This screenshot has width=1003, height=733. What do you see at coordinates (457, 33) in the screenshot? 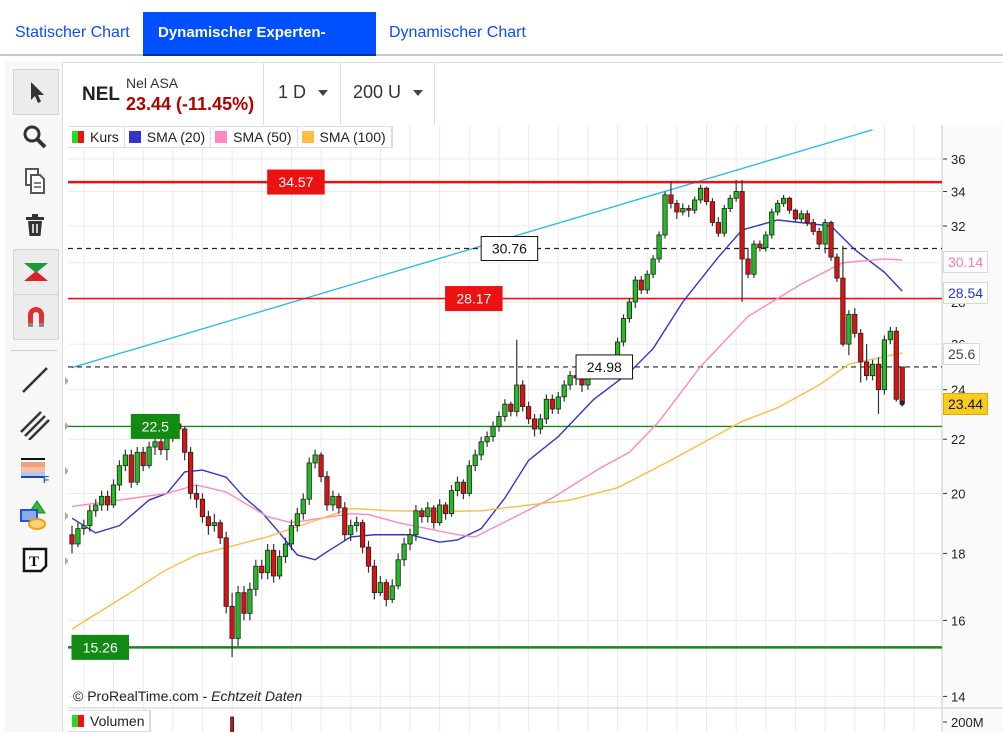
I see `tab-dynamic-chart: Dynamischer Chart` at bounding box center [457, 33].